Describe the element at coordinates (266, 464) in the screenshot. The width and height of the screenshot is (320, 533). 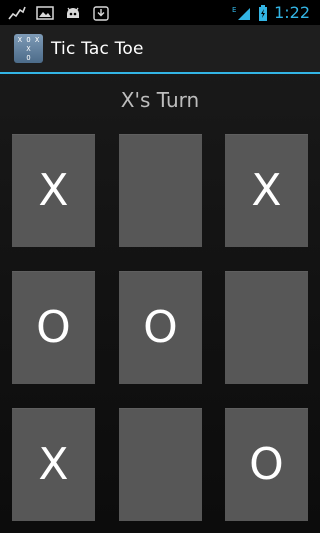
I see `board-cell-9: O` at that location.